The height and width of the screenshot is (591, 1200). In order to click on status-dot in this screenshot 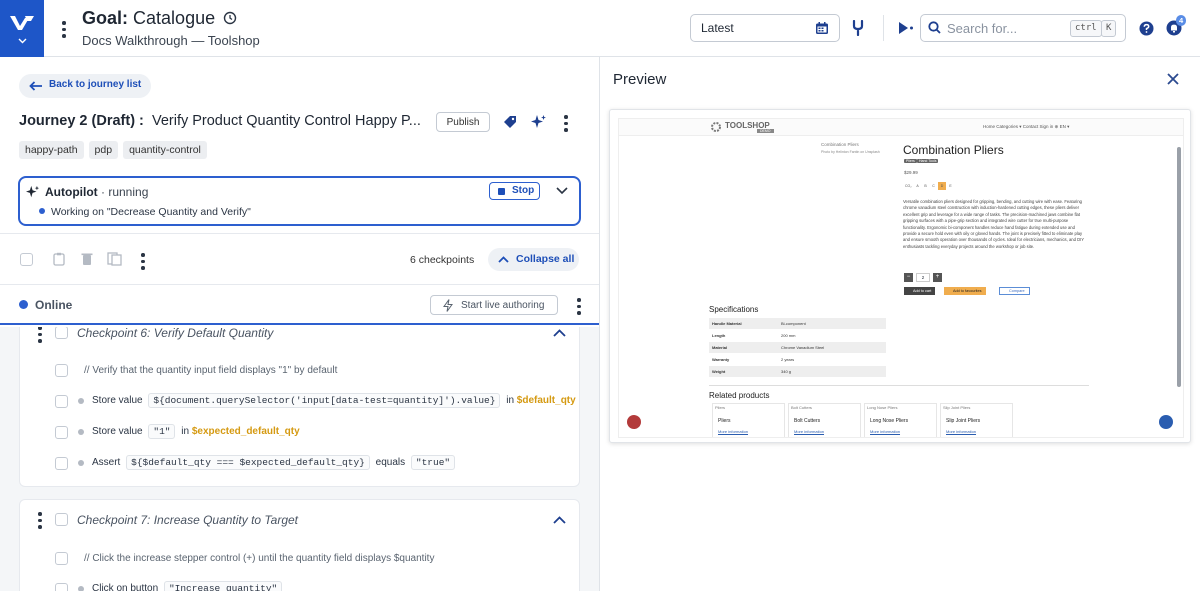, I will do `click(42, 211)`.